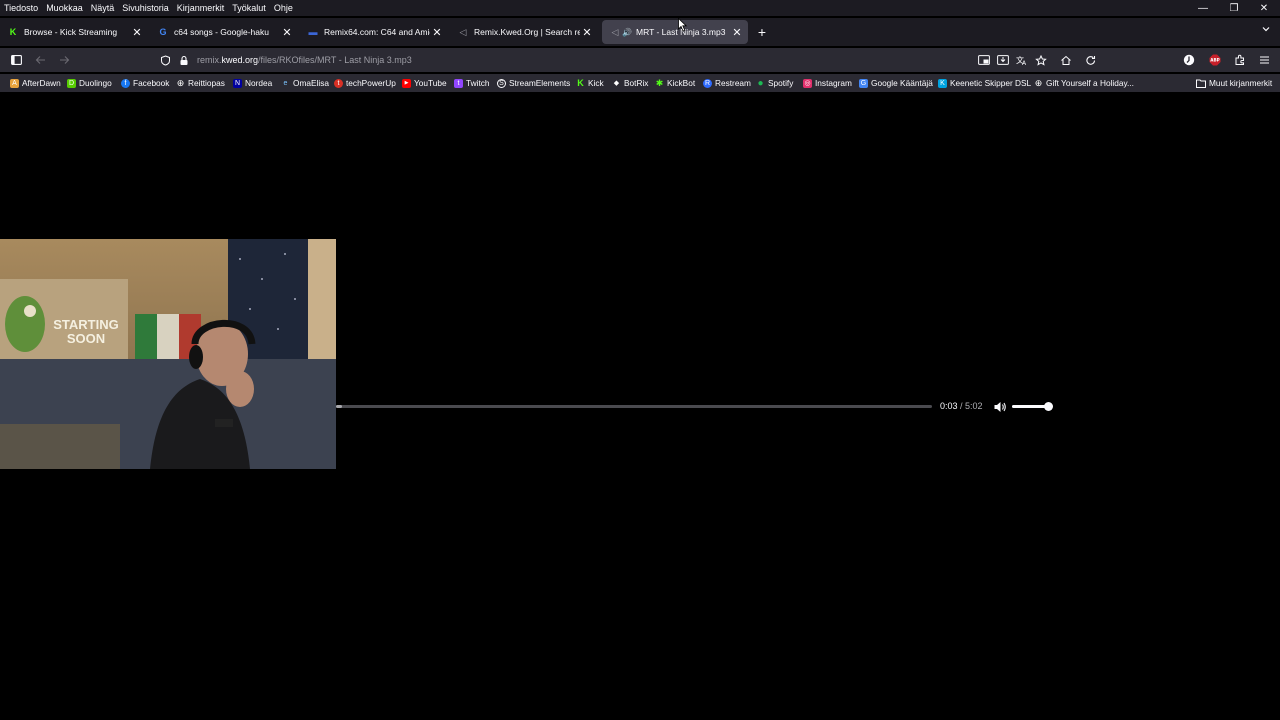 The width and height of the screenshot is (1280, 720). Describe the element at coordinates (201, 8) in the screenshot. I see `menu-bookmarks: Kirjanmerkit` at that location.